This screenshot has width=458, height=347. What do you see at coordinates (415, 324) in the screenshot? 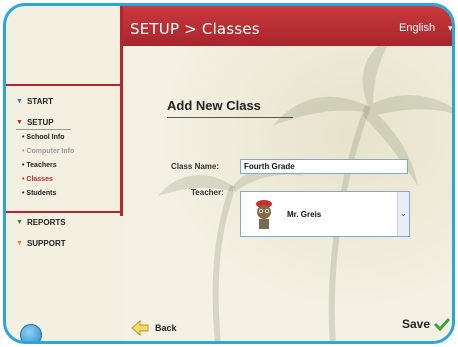
I see `save-label: Save` at bounding box center [415, 324].